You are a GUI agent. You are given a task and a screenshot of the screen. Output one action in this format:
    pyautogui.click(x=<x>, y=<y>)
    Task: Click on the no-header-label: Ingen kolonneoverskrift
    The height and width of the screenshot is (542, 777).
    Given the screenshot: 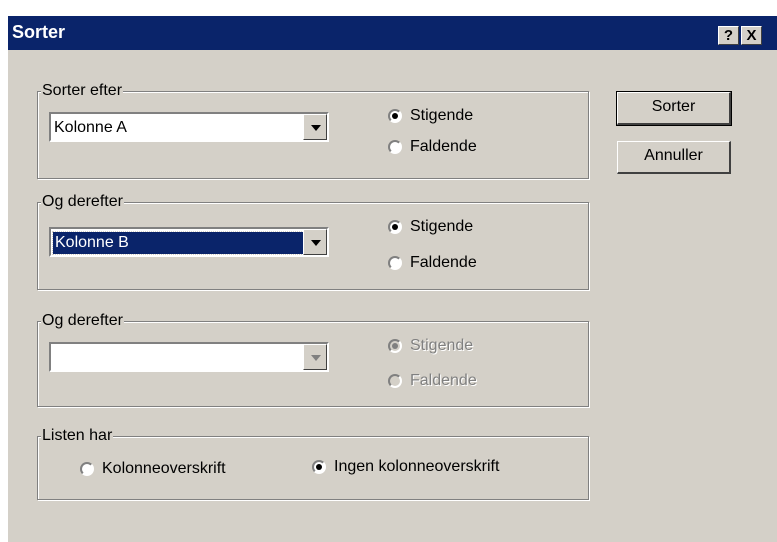 What is the action you would take?
    pyautogui.click(x=417, y=466)
    